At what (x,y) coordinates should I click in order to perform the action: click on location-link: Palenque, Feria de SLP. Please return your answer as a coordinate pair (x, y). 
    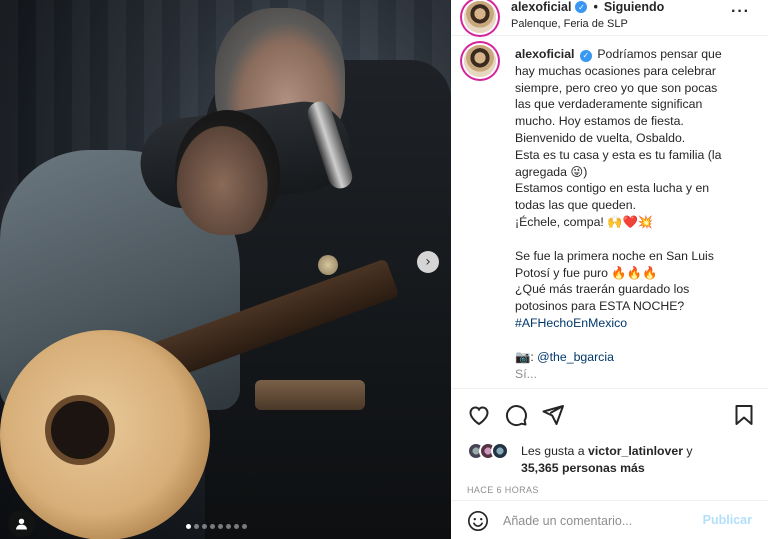
    Looking at the image, I should click on (569, 24).